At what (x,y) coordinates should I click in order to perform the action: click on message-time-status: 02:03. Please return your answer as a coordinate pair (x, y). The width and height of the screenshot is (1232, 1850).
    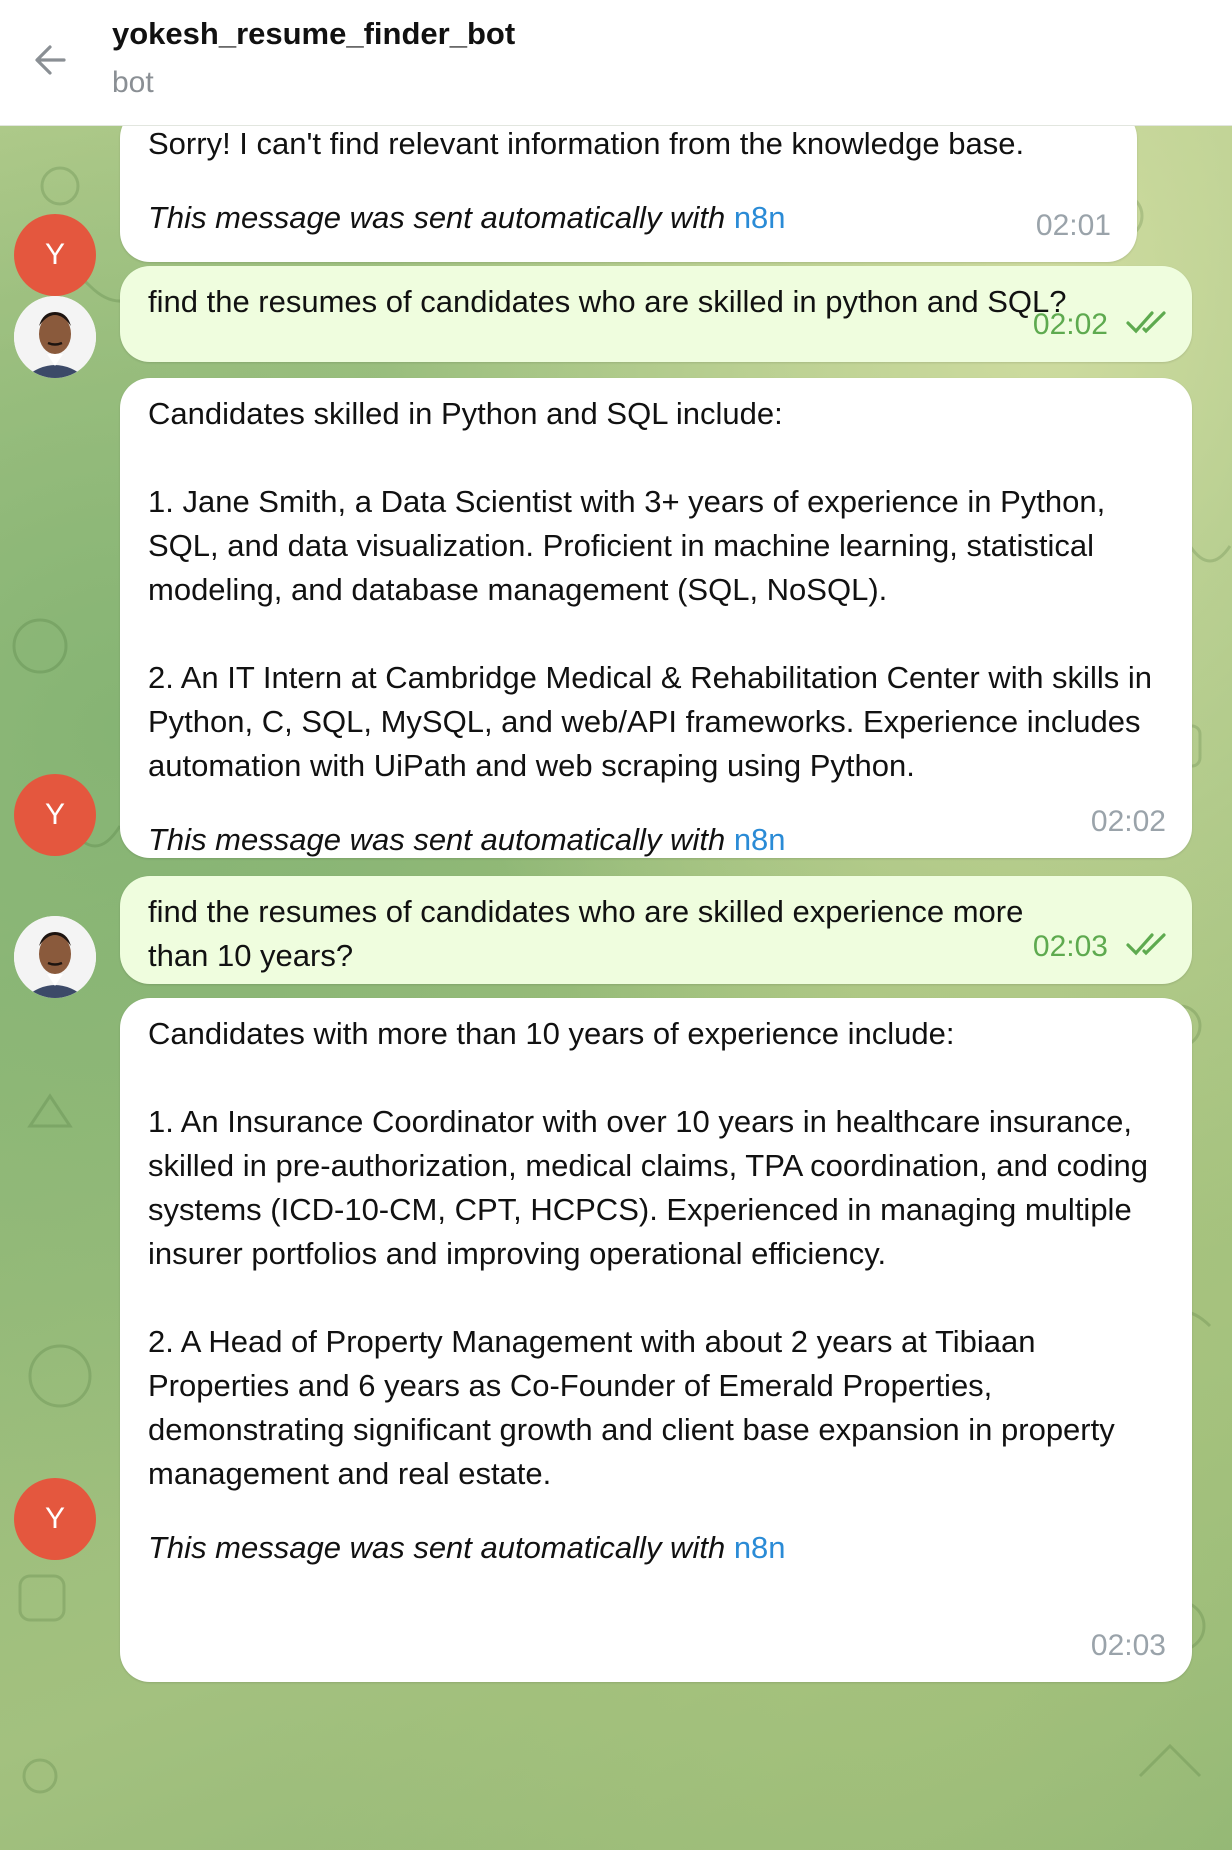
    Looking at the image, I should click on (1101, 947).